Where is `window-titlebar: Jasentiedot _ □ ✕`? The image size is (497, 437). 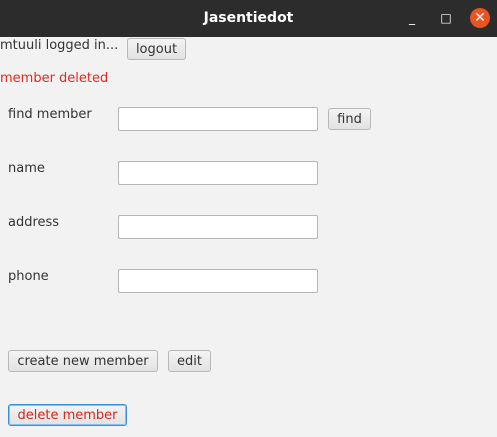 window-titlebar: Jasentiedot _ □ ✕ is located at coordinates (248, 18).